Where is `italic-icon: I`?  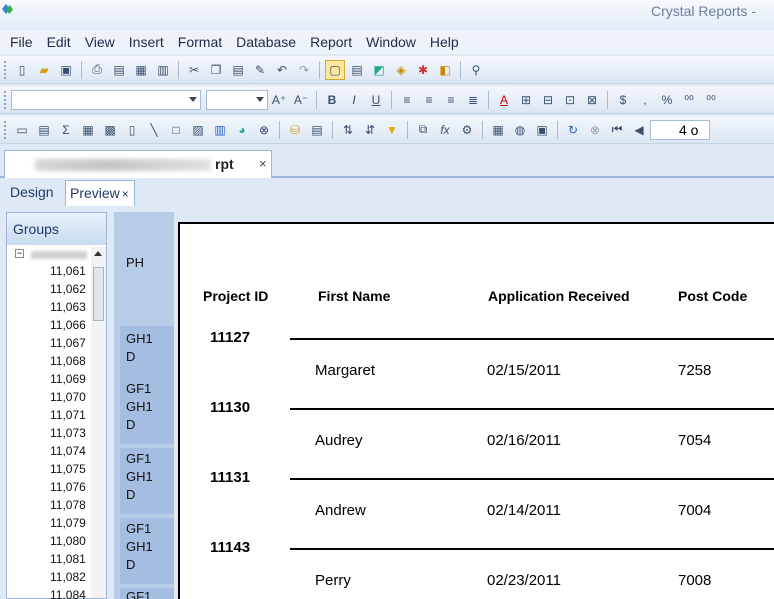 italic-icon: I is located at coordinates (354, 100).